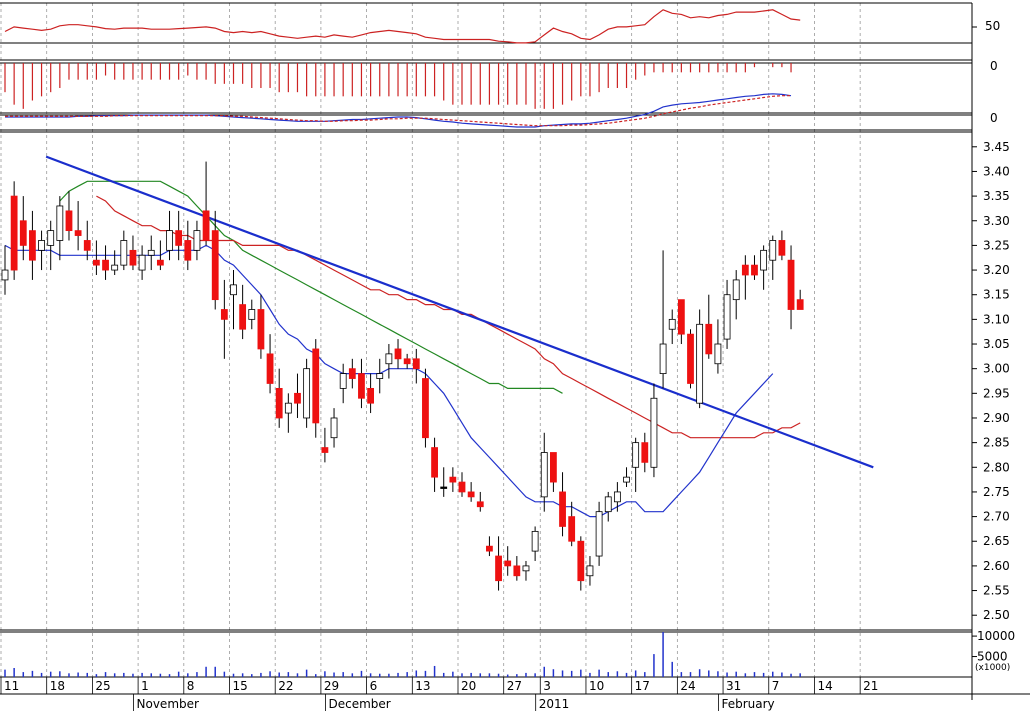 This screenshot has width=1030, height=715. Describe the element at coordinates (996, 270) in the screenshot. I see `price-tick-label-14: 3.20` at that location.